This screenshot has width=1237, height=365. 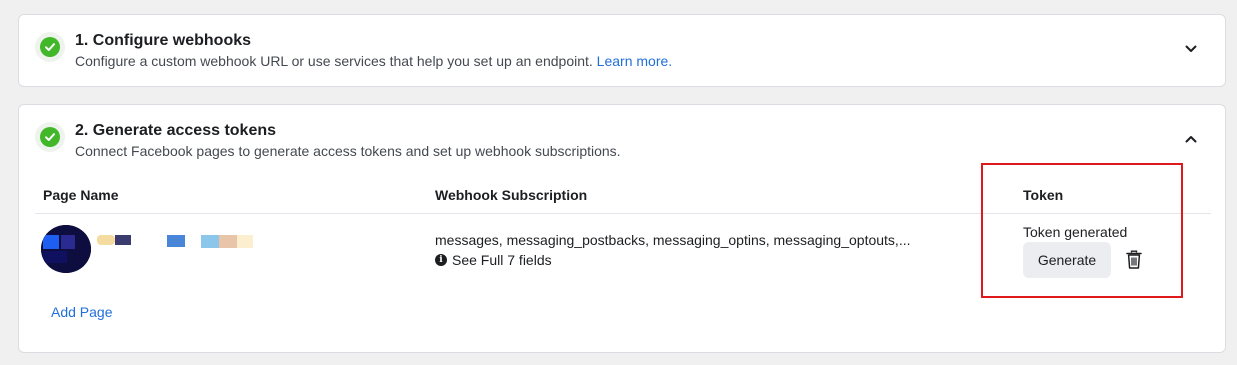 What do you see at coordinates (1082, 230) in the screenshot?
I see `highlight-box` at bounding box center [1082, 230].